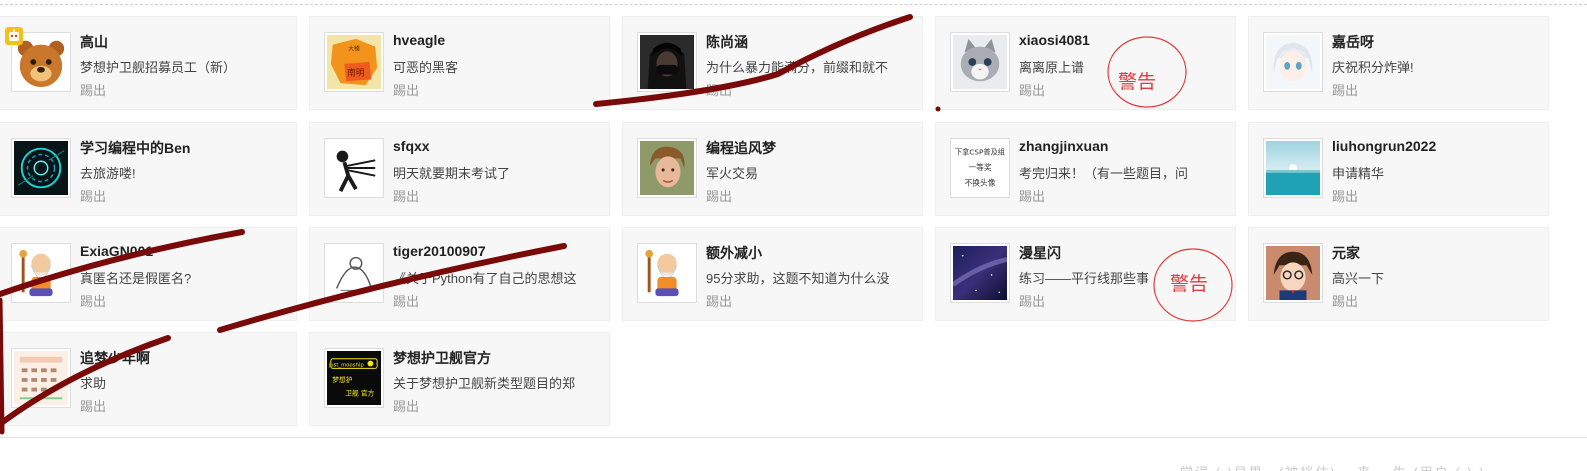 Image resolution: width=1587 pixels, height=471 pixels. I want to click on glowing-ring-icon, so click(41, 168).